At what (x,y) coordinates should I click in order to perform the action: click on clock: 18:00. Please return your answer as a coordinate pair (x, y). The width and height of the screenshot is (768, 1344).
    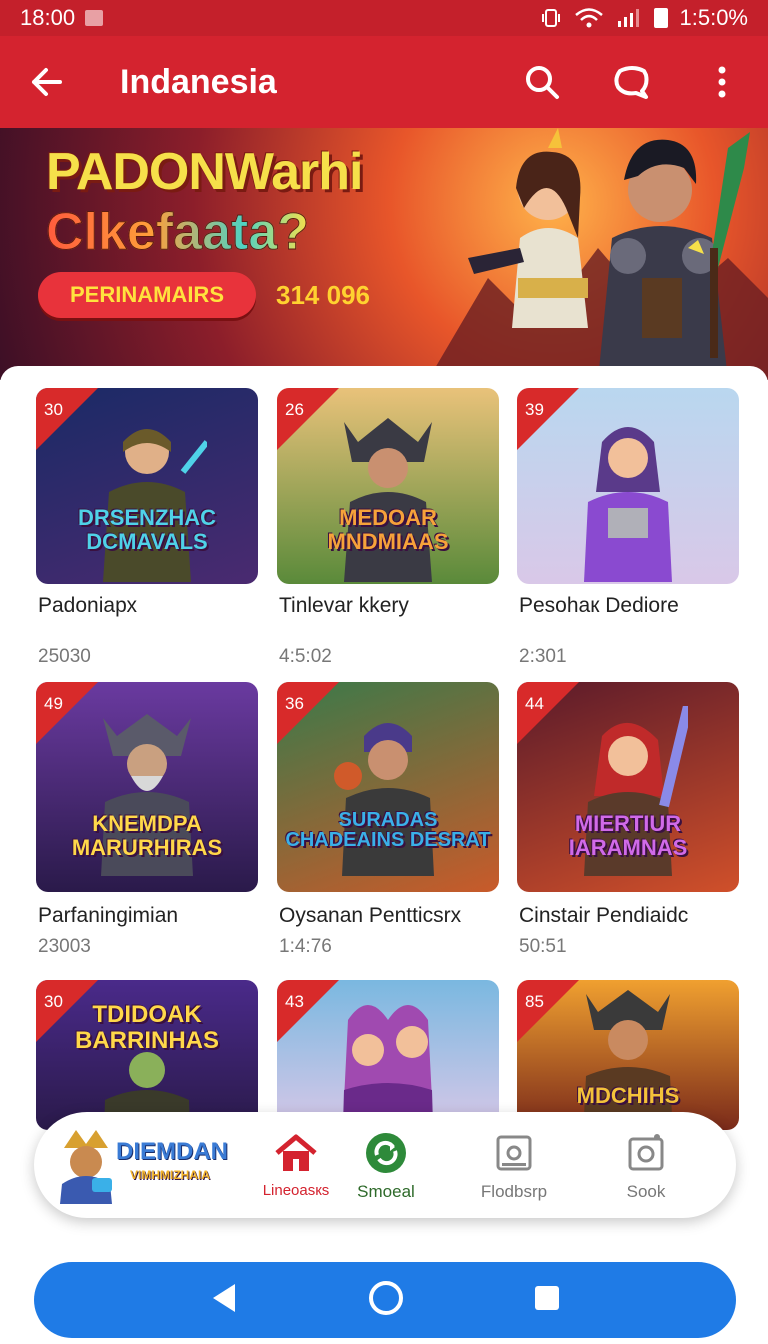
    Looking at the image, I should click on (48, 17).